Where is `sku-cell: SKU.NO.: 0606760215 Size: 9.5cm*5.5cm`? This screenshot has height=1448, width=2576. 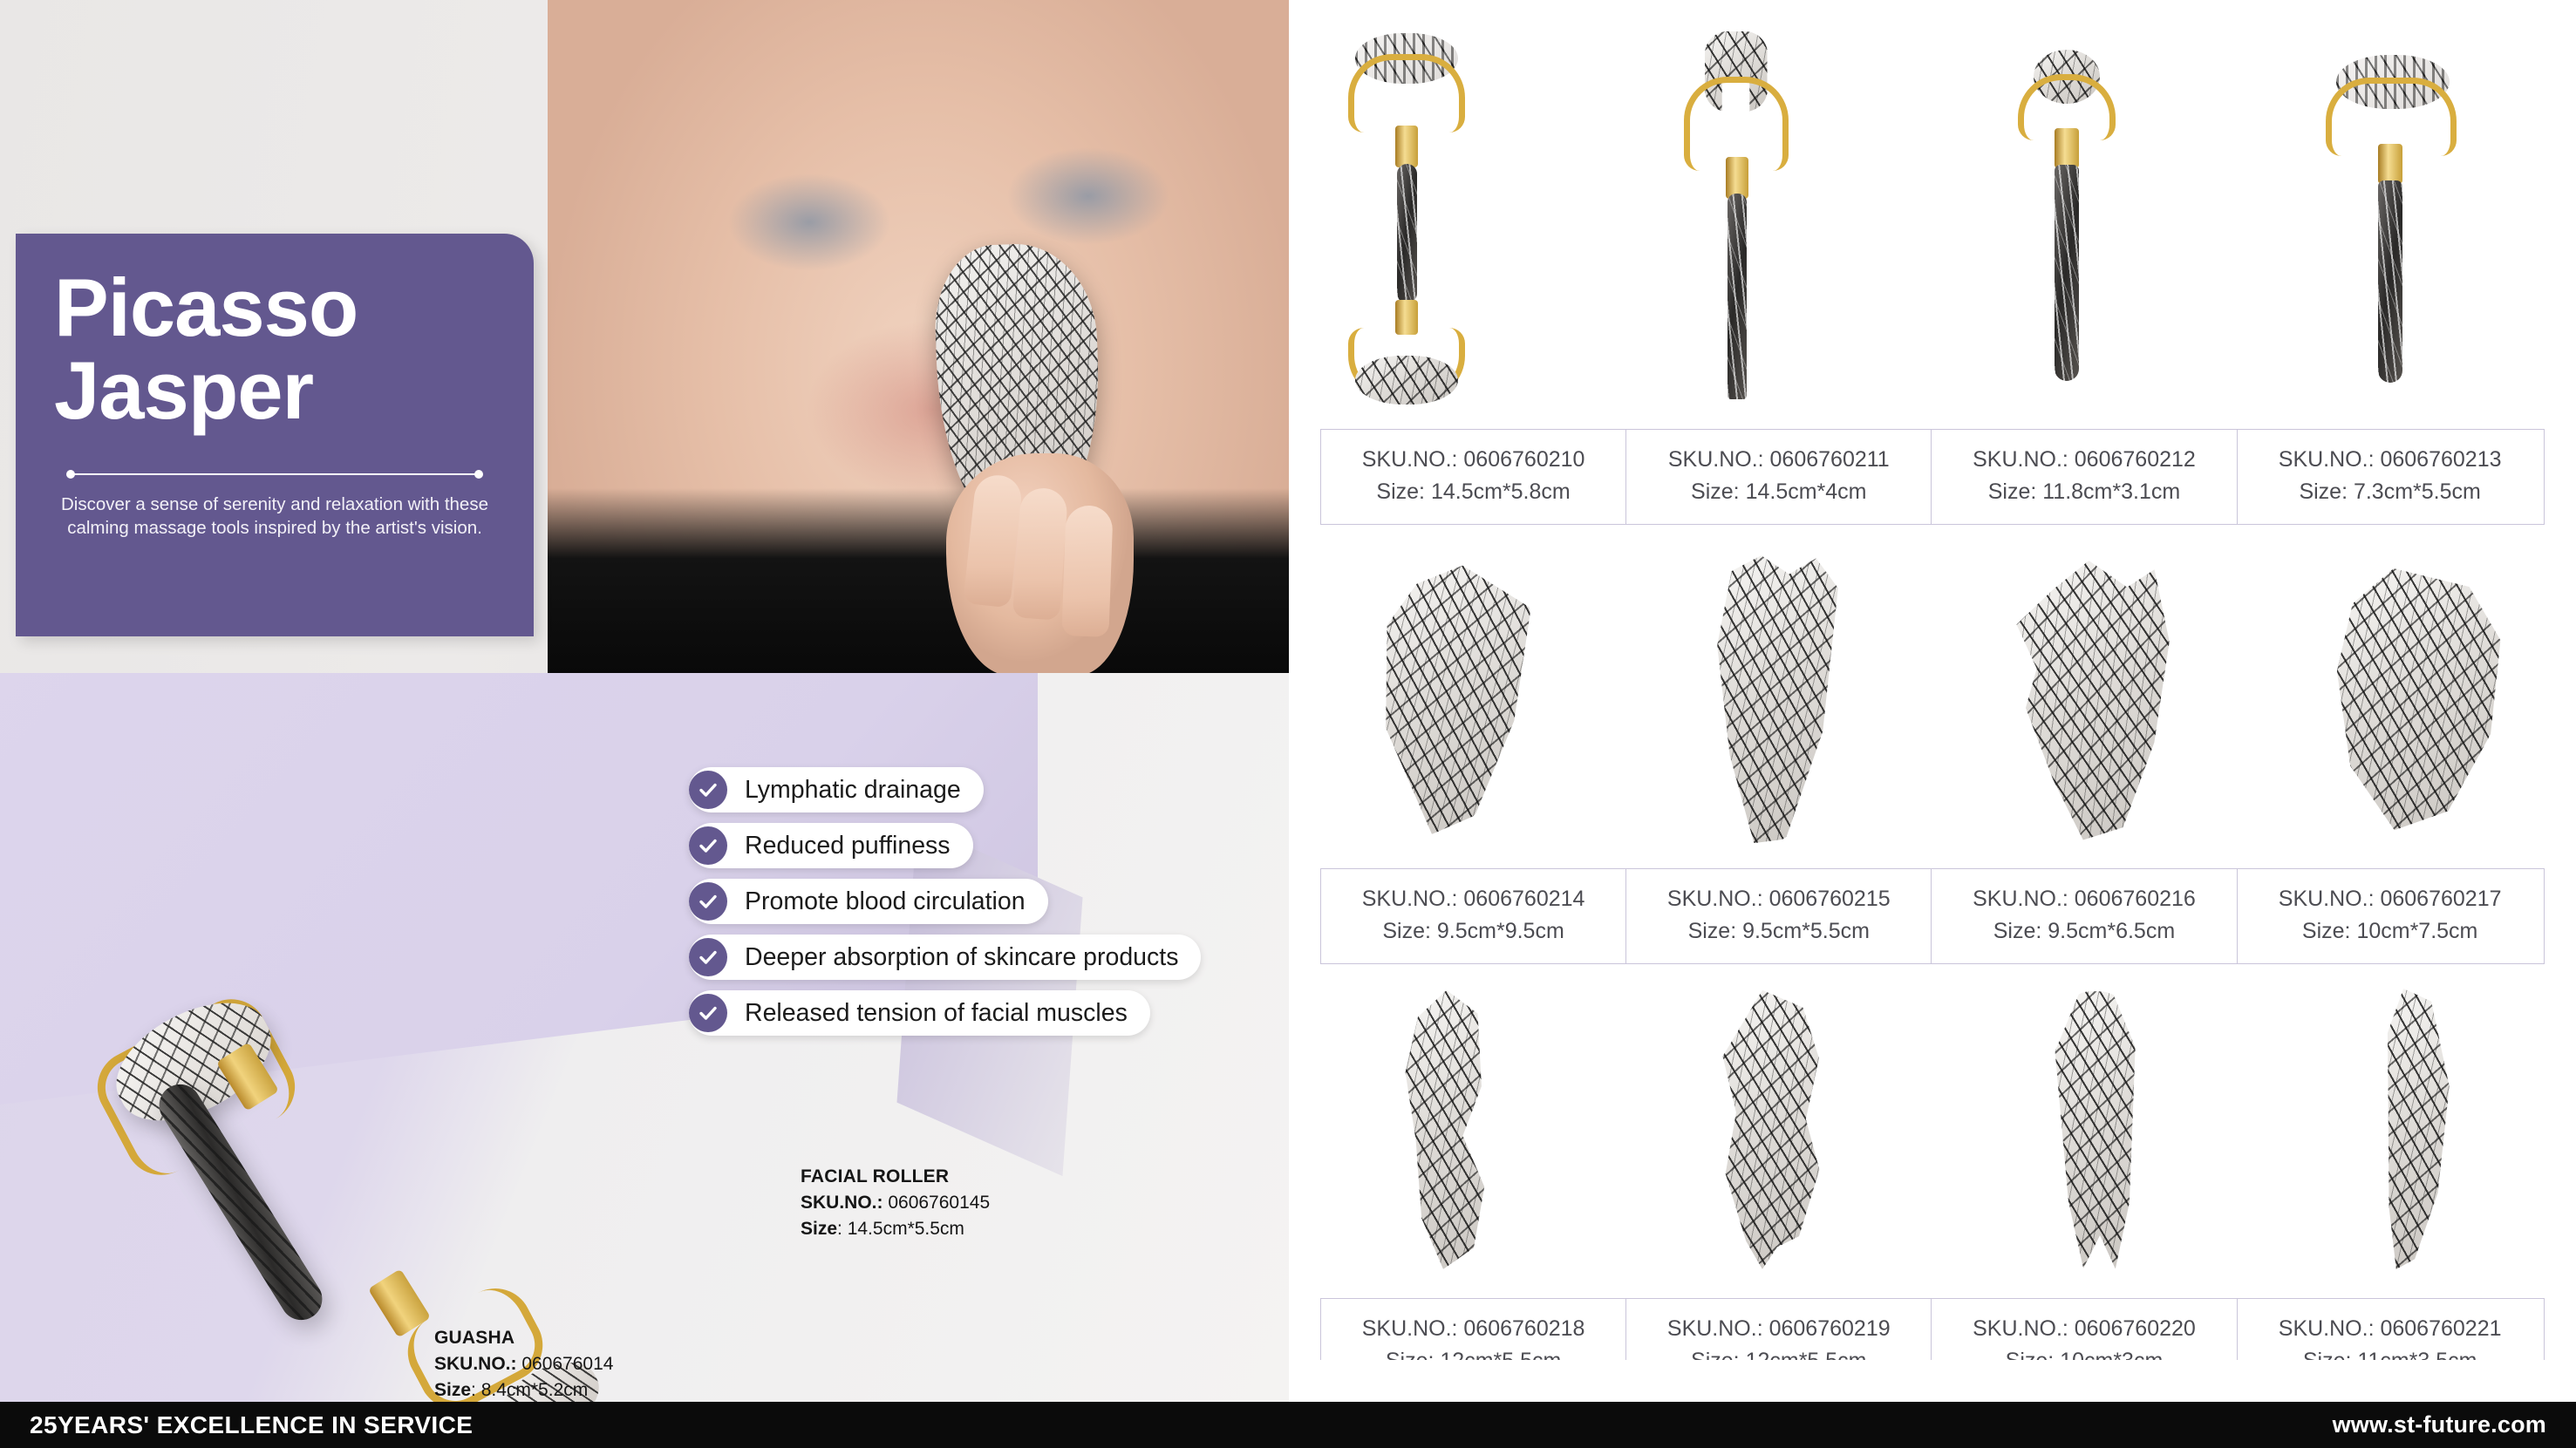 sku-cell: SKU.NO.: 0606760215 Size: 9.5cm*5.5cm is located at coordinates (1779, 916).